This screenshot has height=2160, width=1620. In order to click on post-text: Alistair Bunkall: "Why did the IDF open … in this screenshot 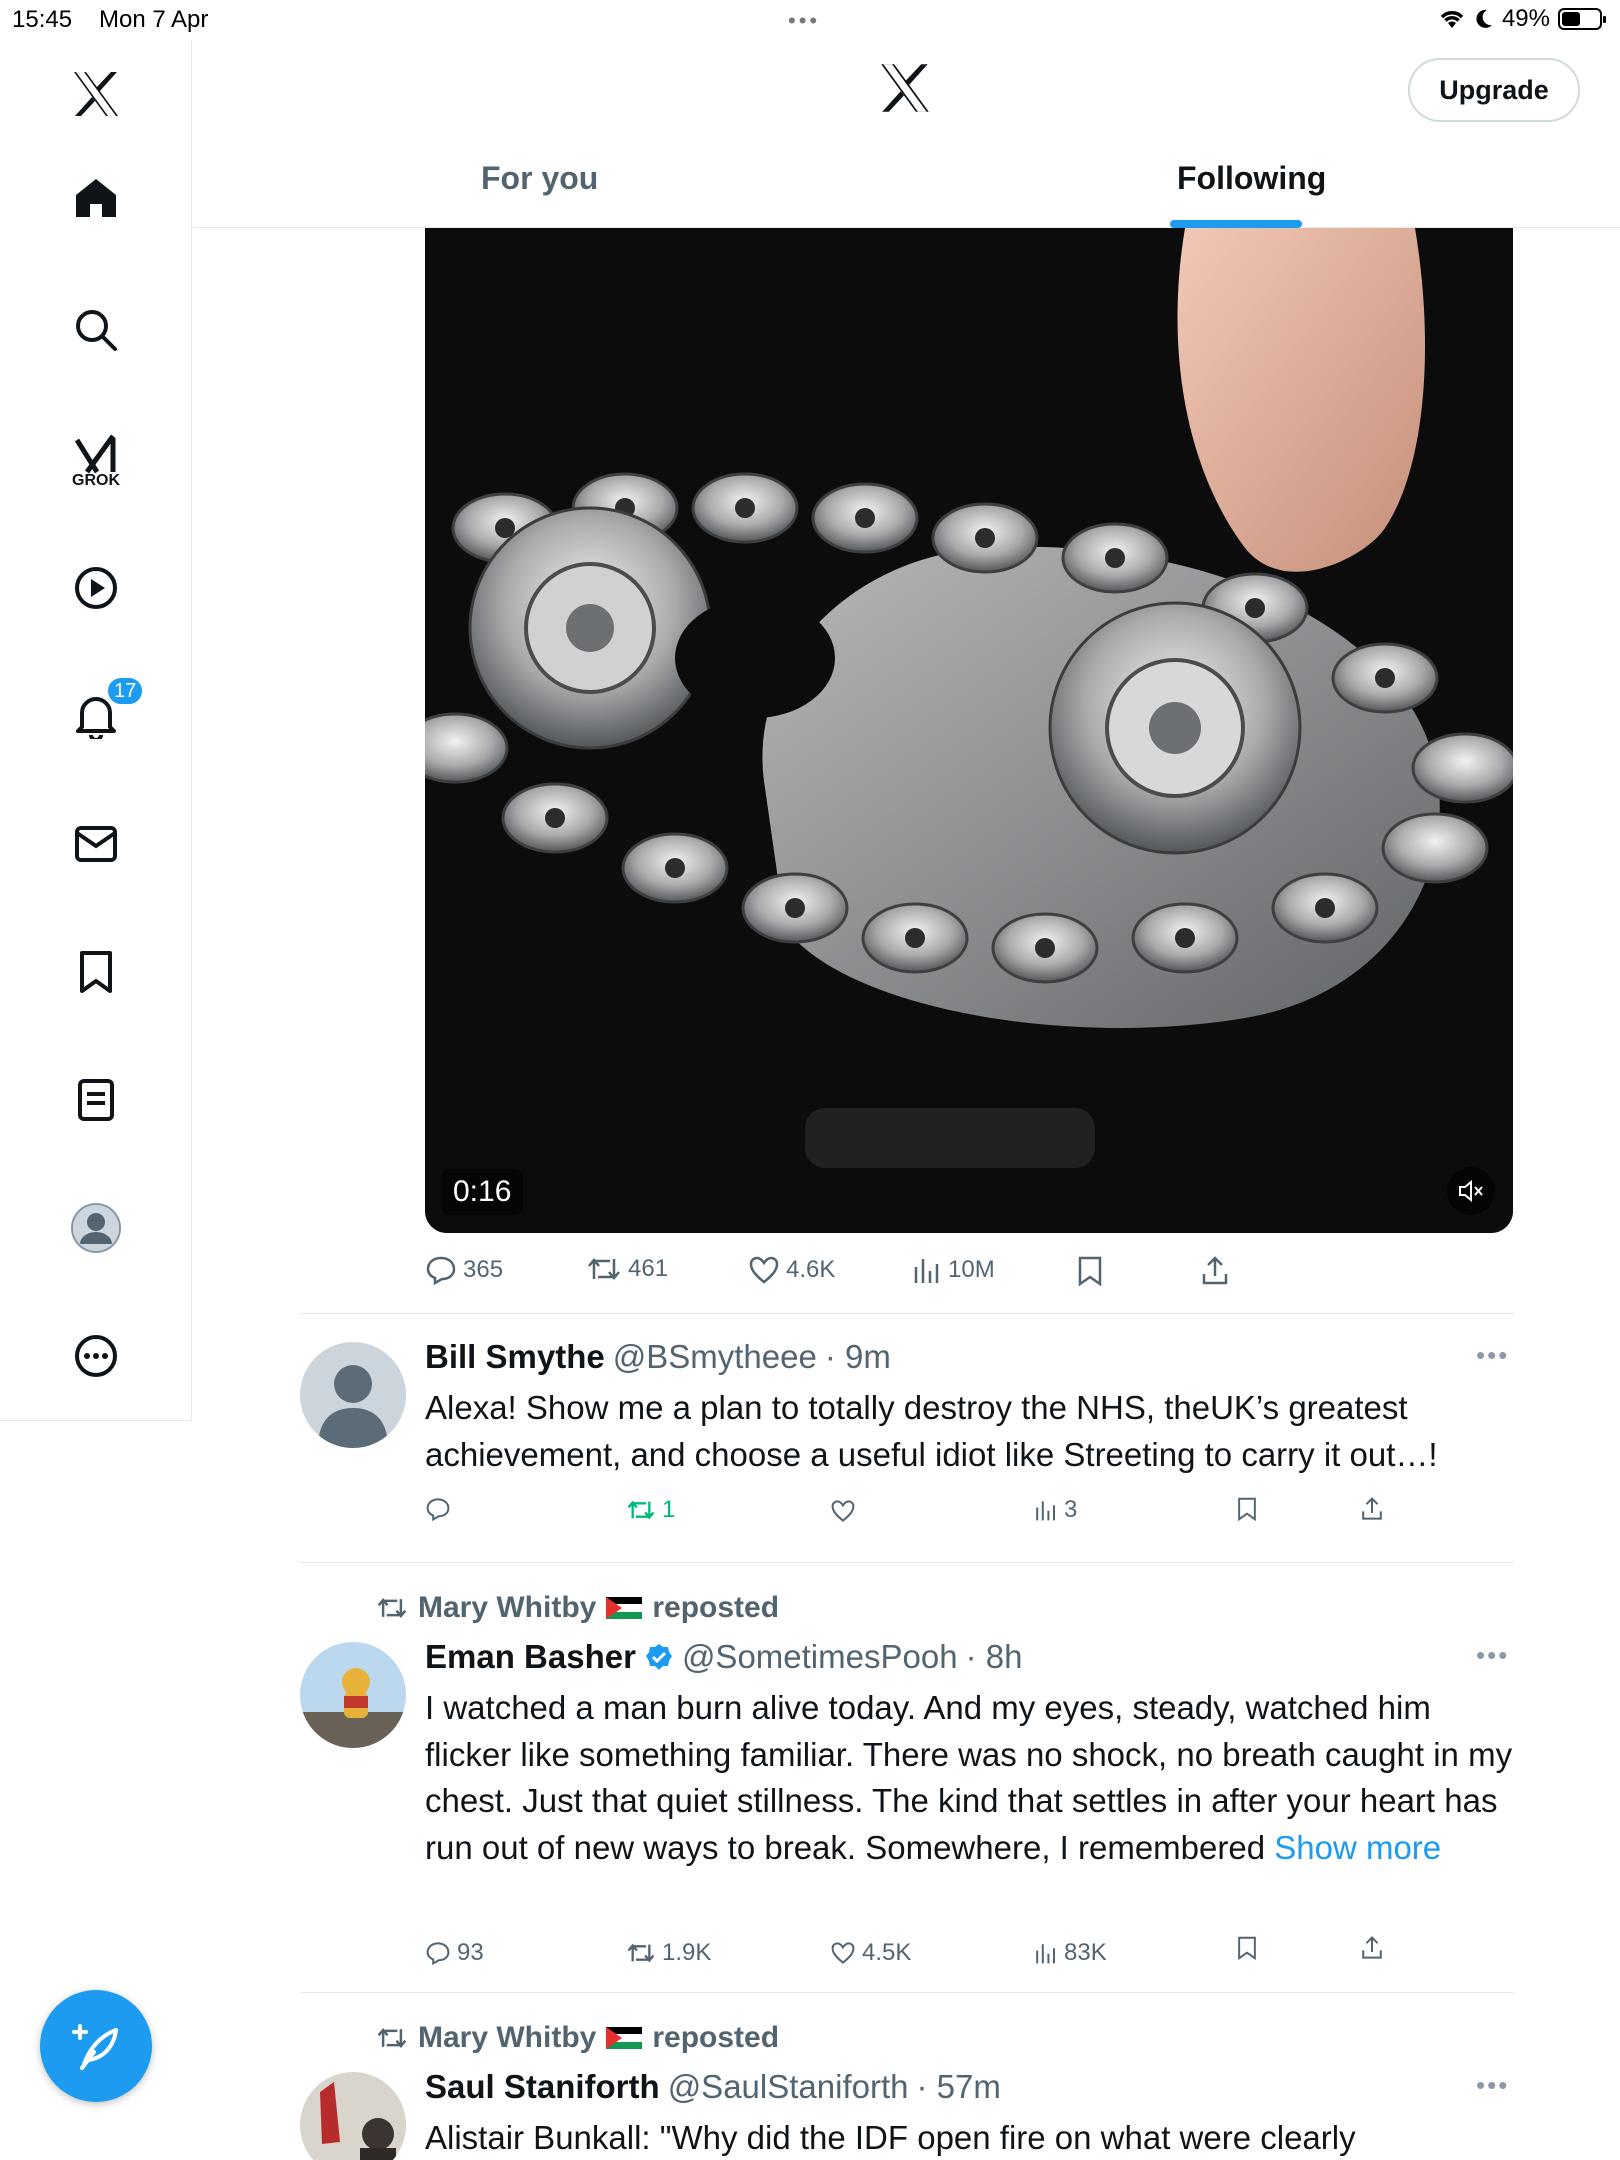, I will do `click(890, 2137)`.